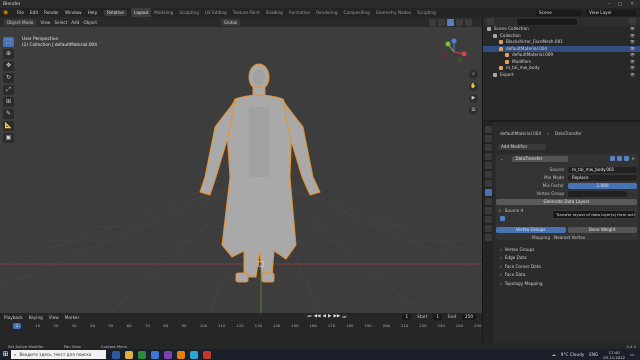 This screenshot has width=640, height=360. What do you see at coordinates (488, 129) in the screenshot?
I see `tool-tab-icon` at bounding box center [488, 129].